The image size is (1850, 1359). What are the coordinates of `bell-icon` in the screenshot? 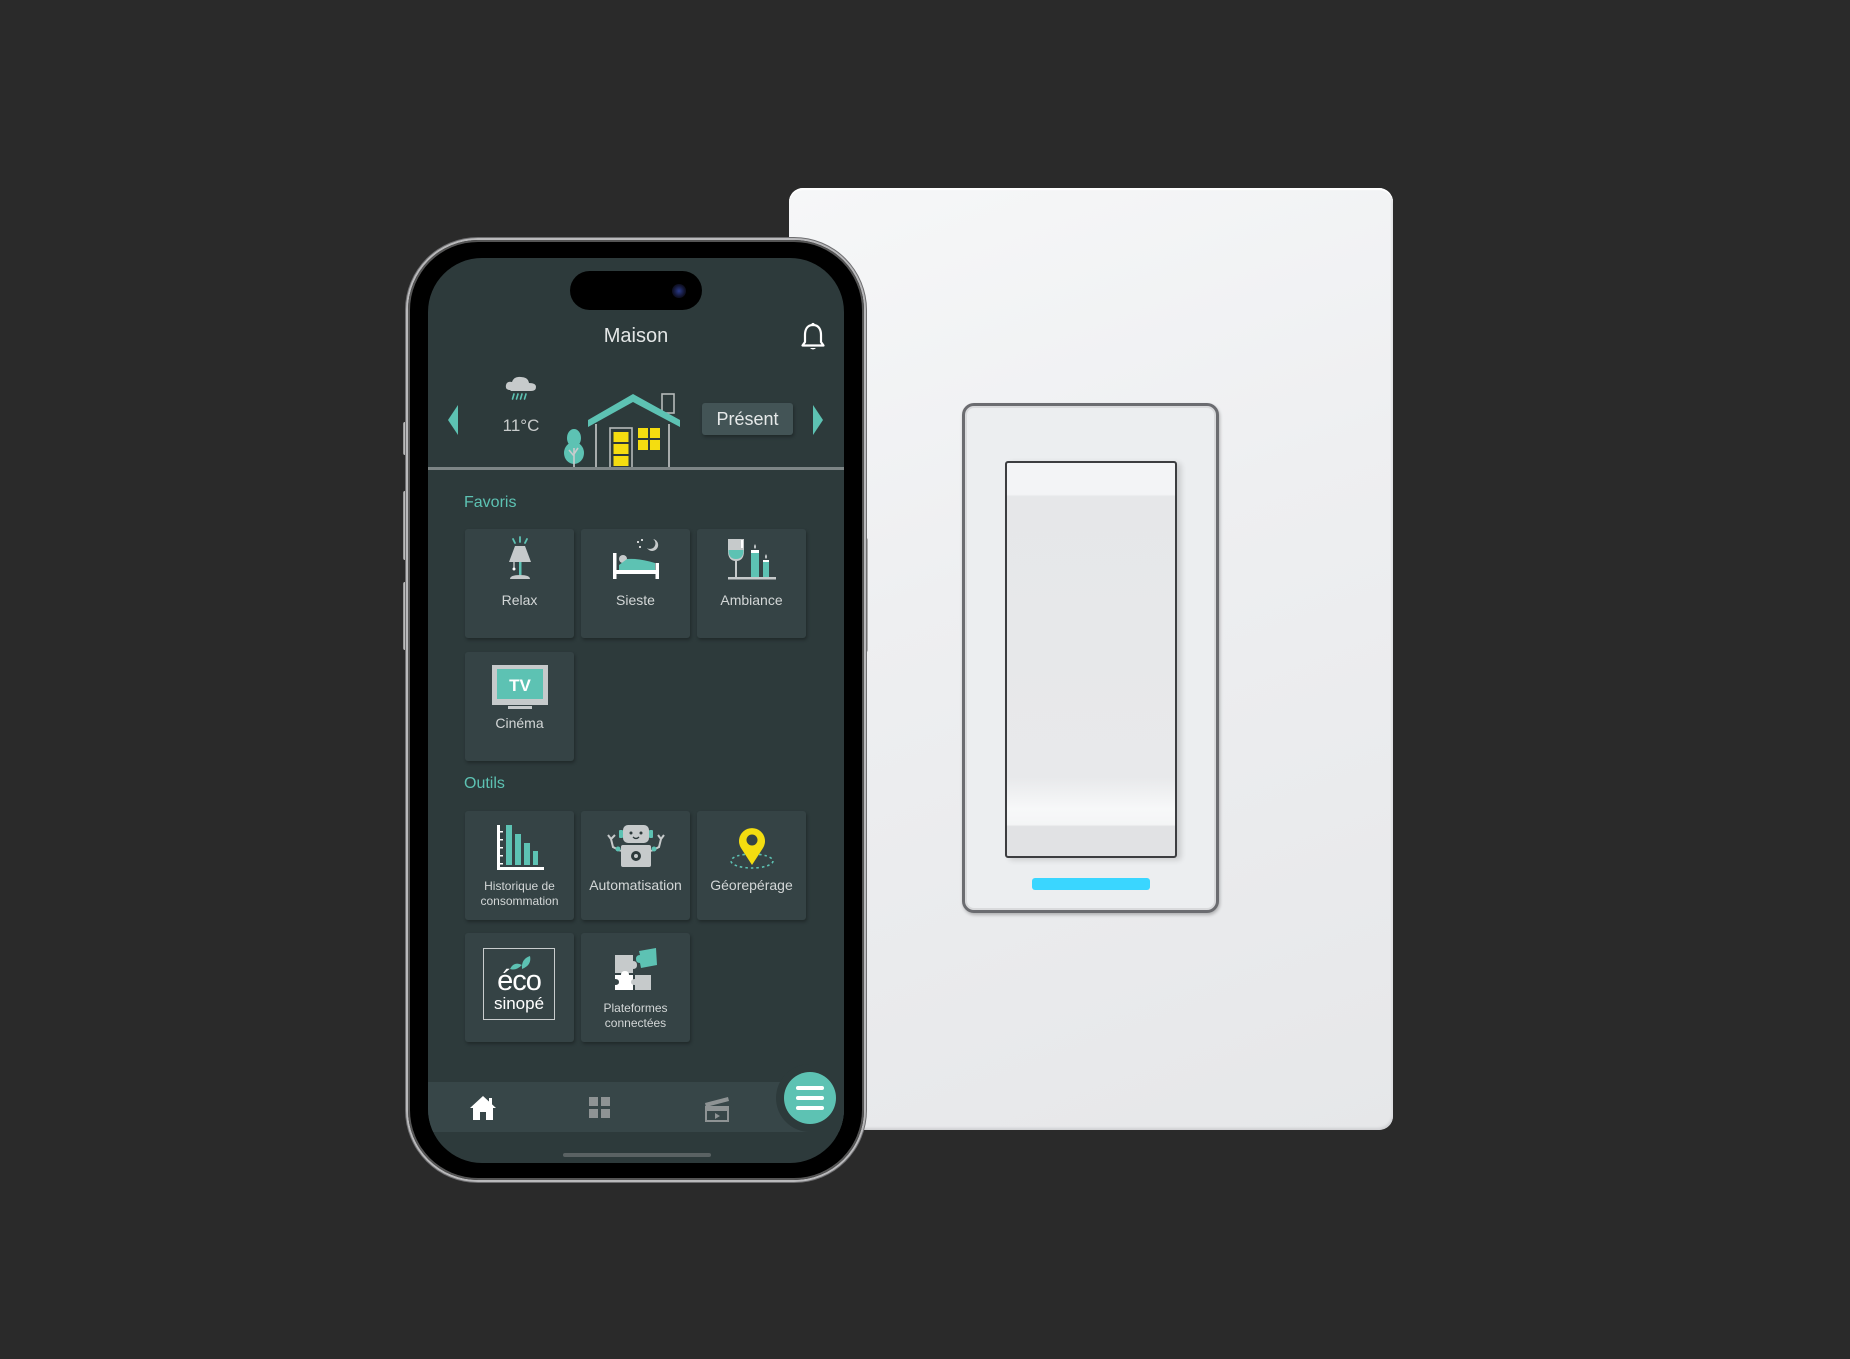 It's located at (813, 337).